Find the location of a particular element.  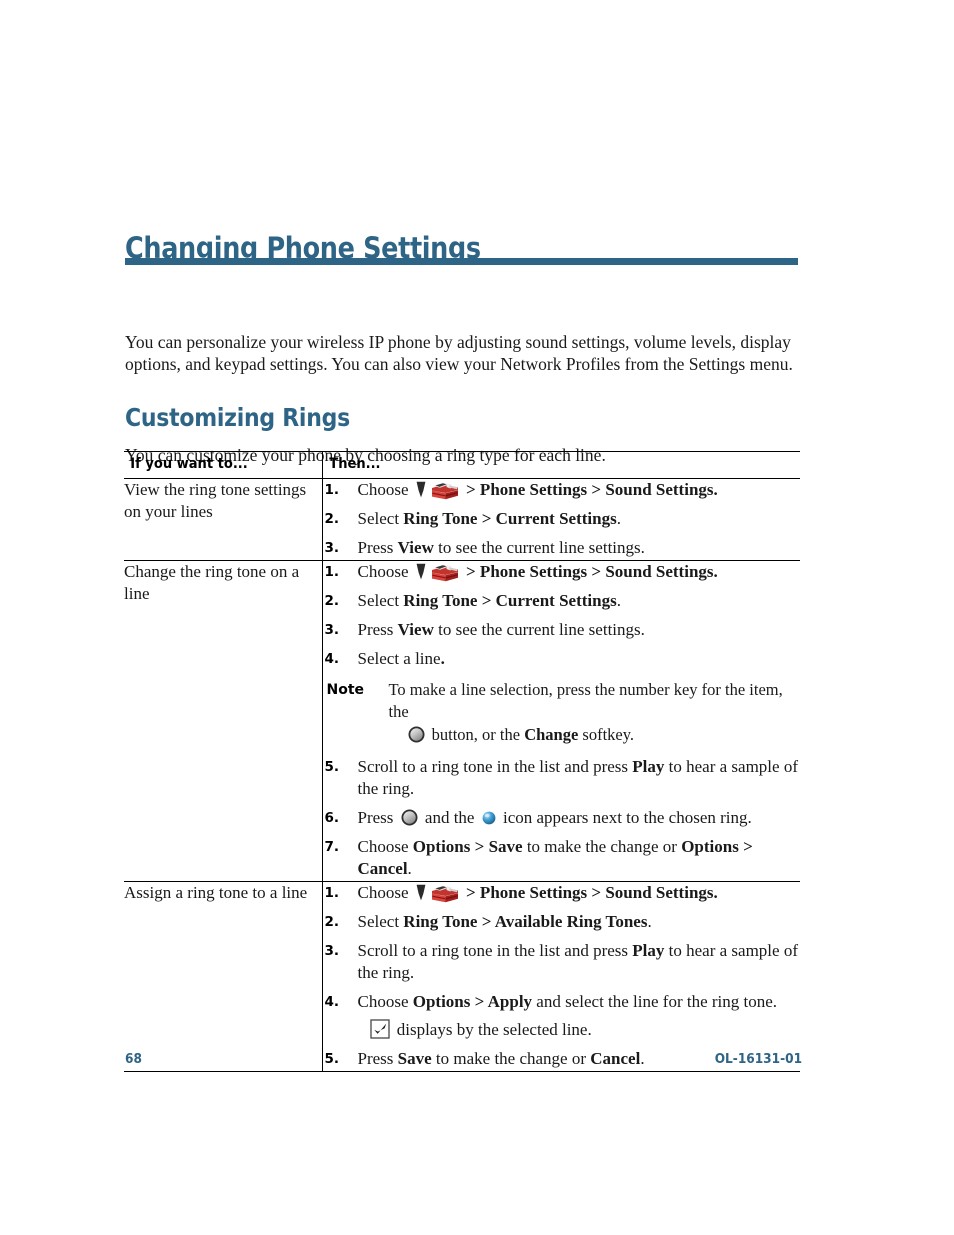

step-text: Select Ring Tone > Available Ring Tones. is located at coordinates (504, 921).